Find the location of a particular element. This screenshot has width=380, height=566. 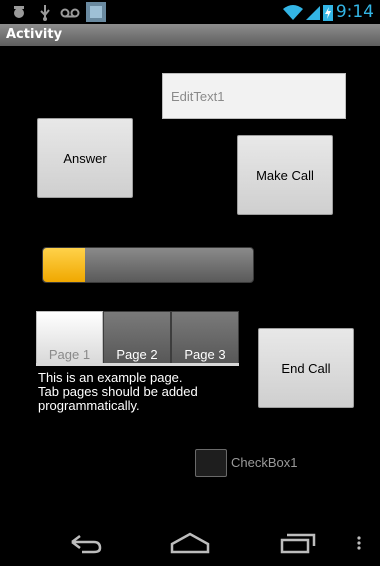

edit-text-field: EditText1 is located at coordinates (254, 96).